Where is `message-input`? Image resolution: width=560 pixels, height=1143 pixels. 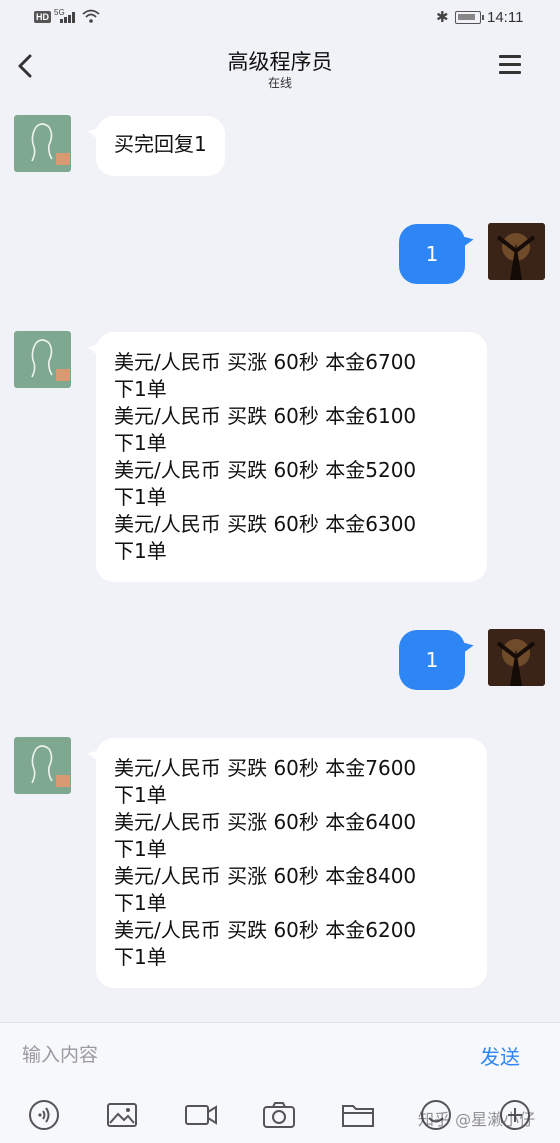
message-input is located at coordinates (235, 1055).